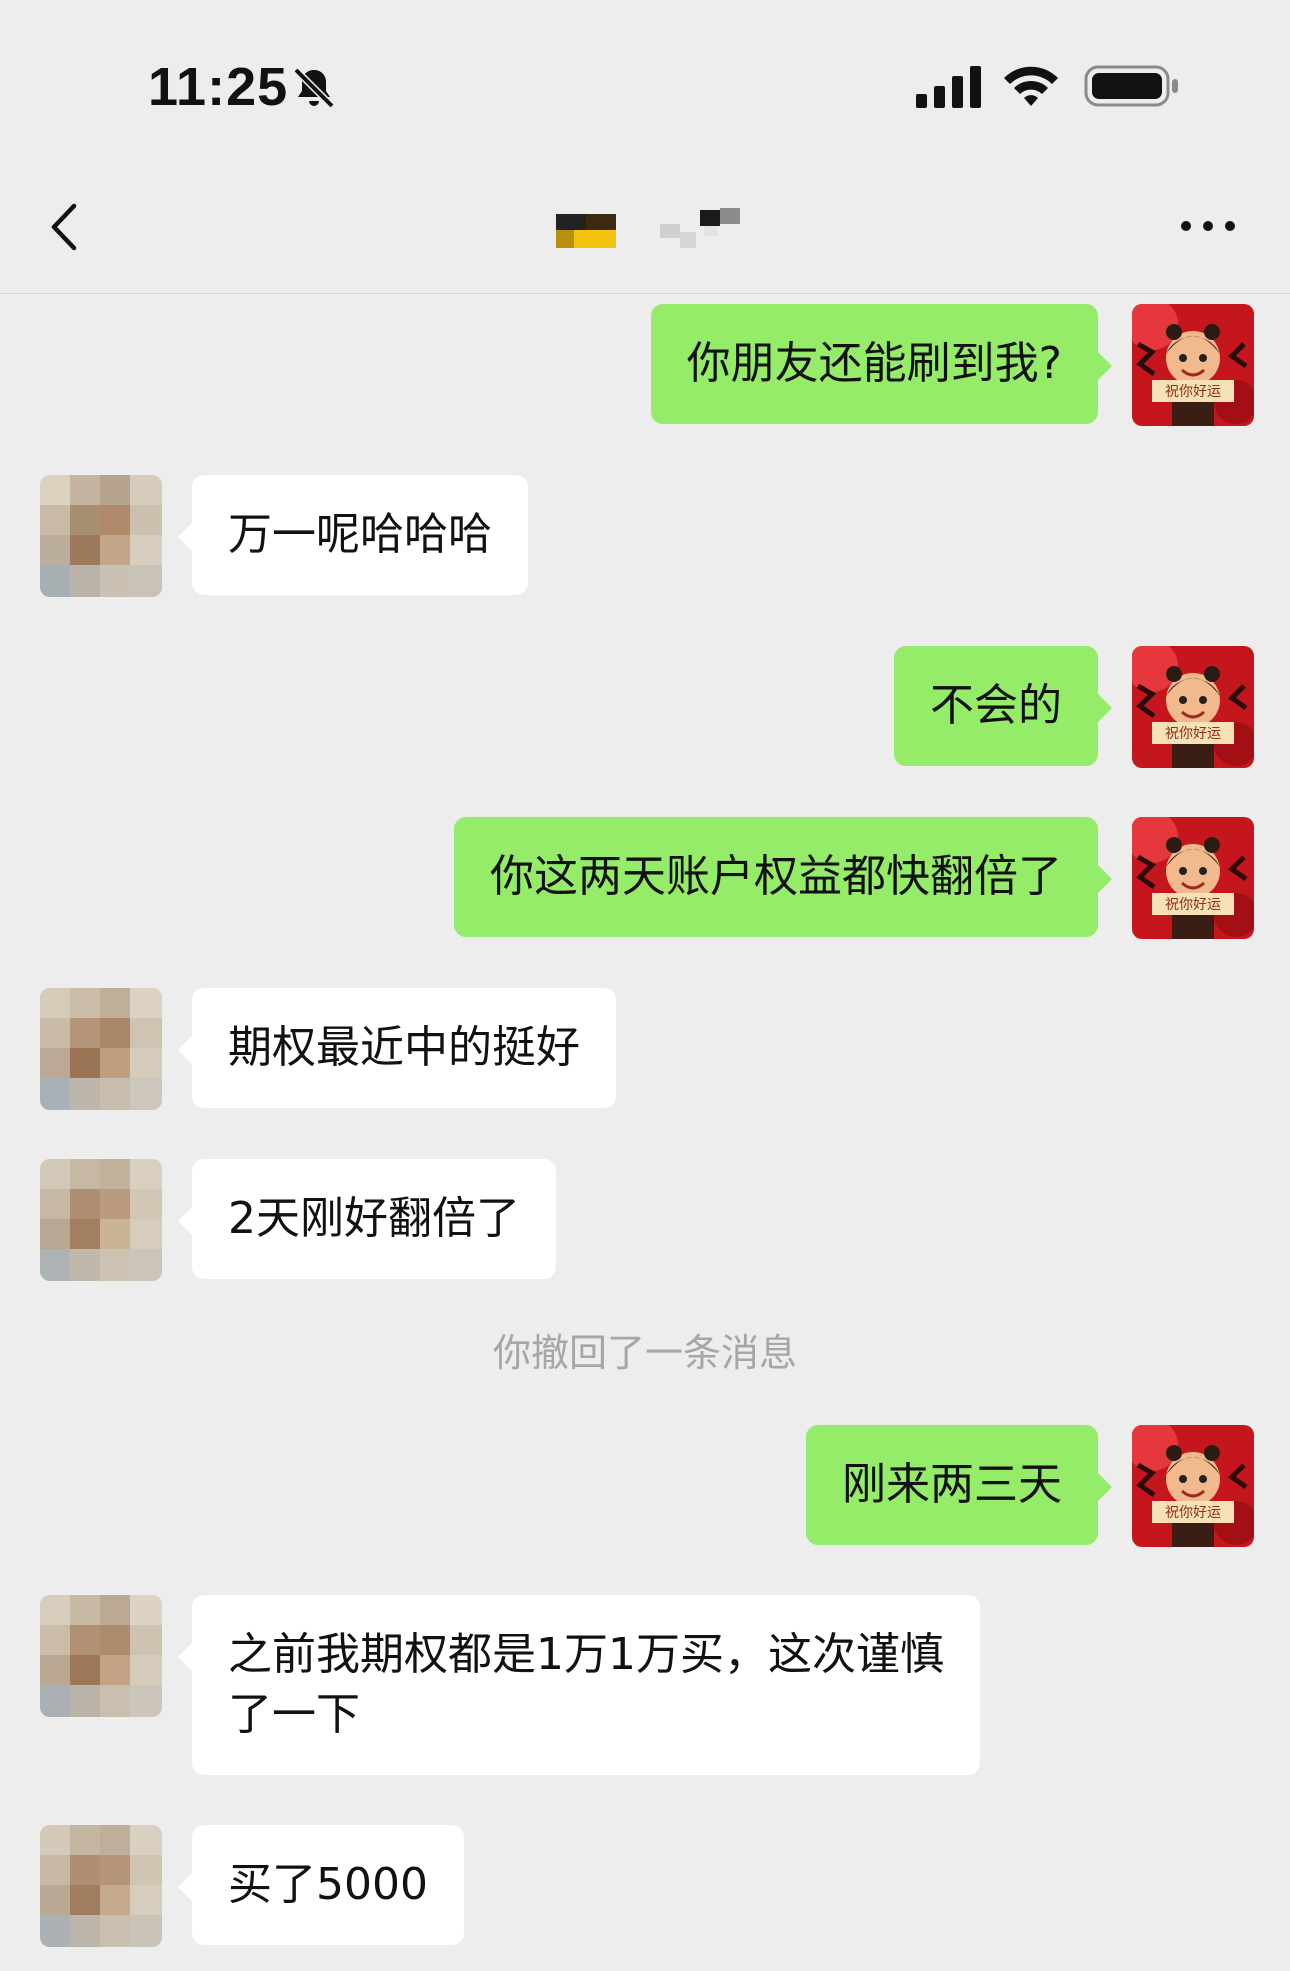 This screenshot has width=1290, height=1971. Describe the element at coordinates (783, 877) in the screenshot. I see `message-bubble-sent: 你这两天账户权益都快翻倍了` at that location.